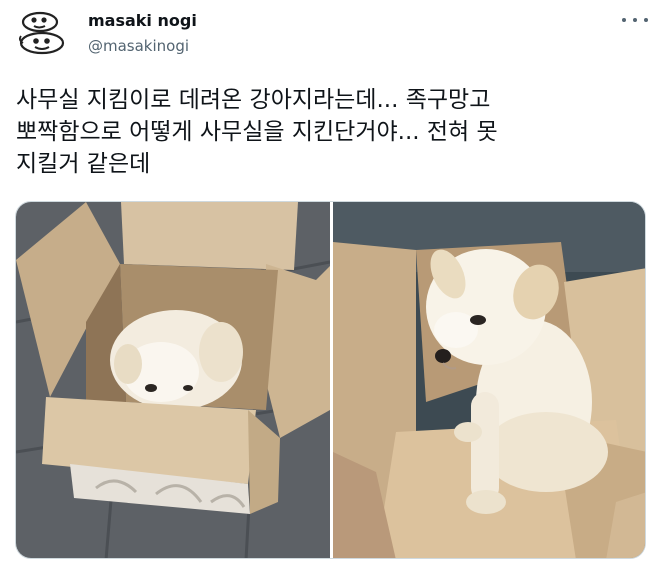 The height and width of the screenshot is (570, 672). I want to click on more-horizontal-icon, so click(624, 20).